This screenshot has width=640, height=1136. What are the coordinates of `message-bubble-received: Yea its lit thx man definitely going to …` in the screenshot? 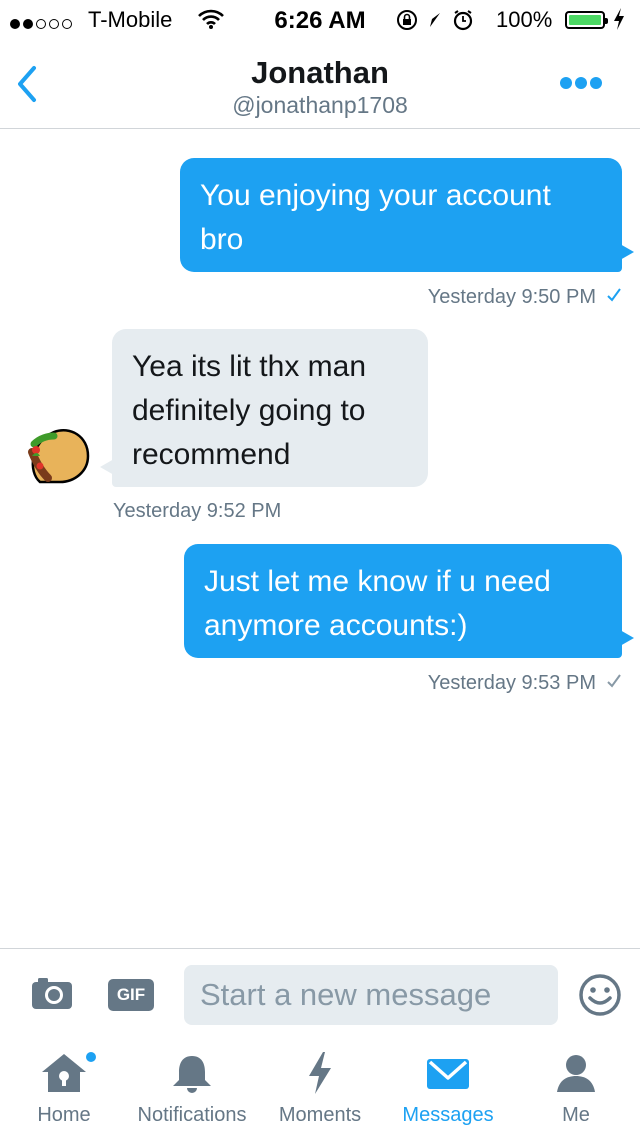 It's located at (264, 408).